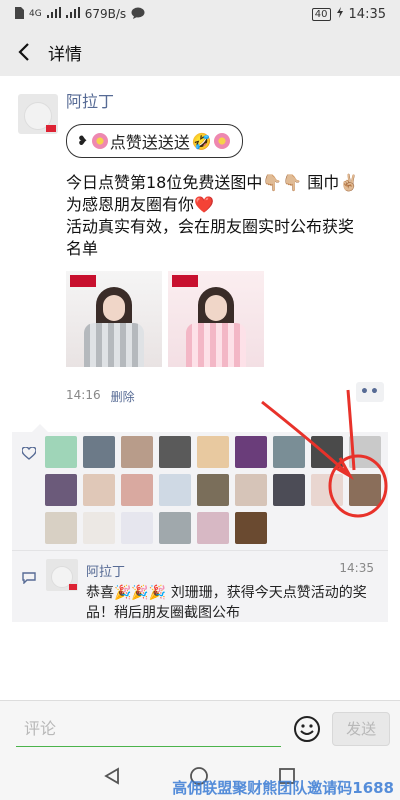 Image resolution: width=400 pixels, height=800 pixels. I want to click on post-line: 名单, so click(82, 248).